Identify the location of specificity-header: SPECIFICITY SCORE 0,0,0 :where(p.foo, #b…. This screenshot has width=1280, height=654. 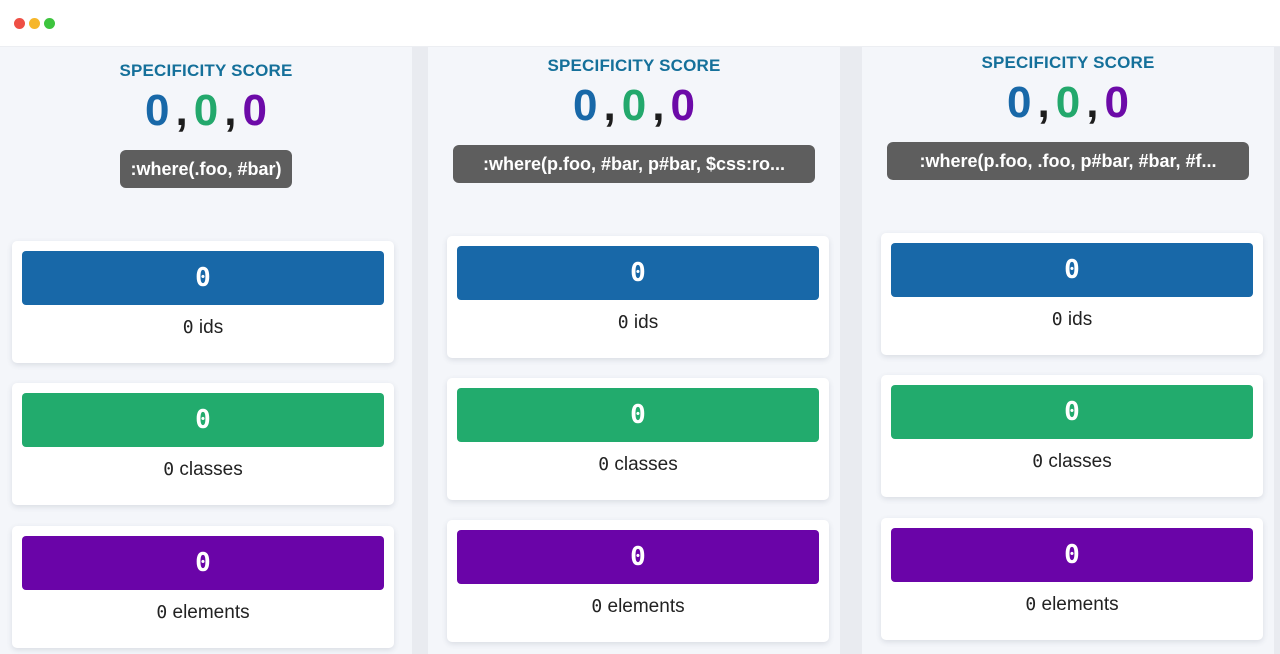
(634, 122).